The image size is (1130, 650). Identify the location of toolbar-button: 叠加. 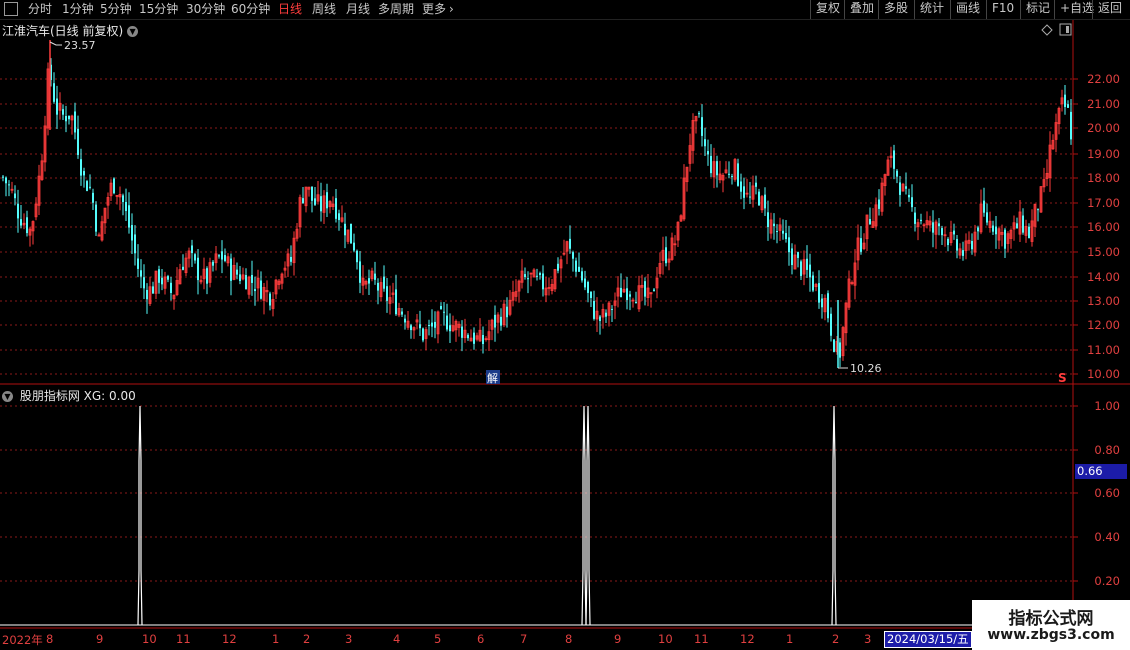
(861, 9).